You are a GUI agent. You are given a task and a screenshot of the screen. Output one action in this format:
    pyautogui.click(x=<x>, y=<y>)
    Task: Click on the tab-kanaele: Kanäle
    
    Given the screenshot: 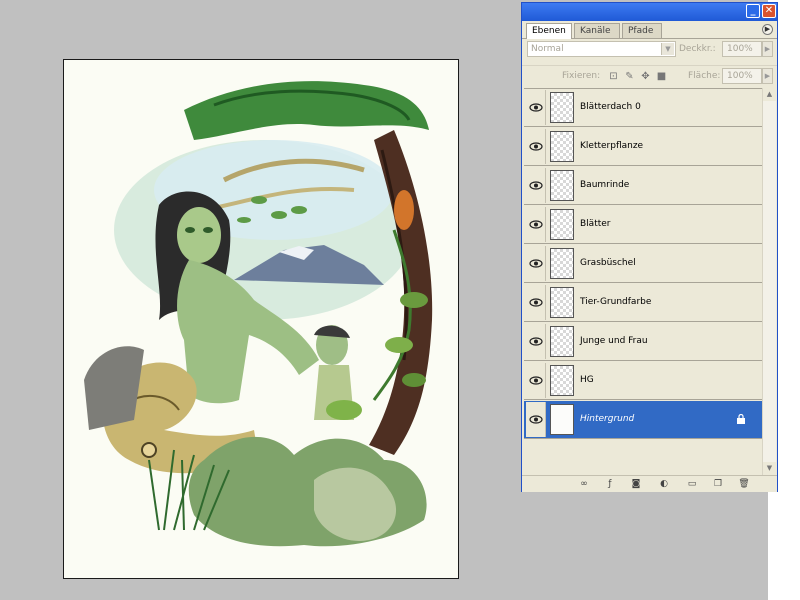 What is the action you would take?
    pyautogui.click(x=597, y=30)
    